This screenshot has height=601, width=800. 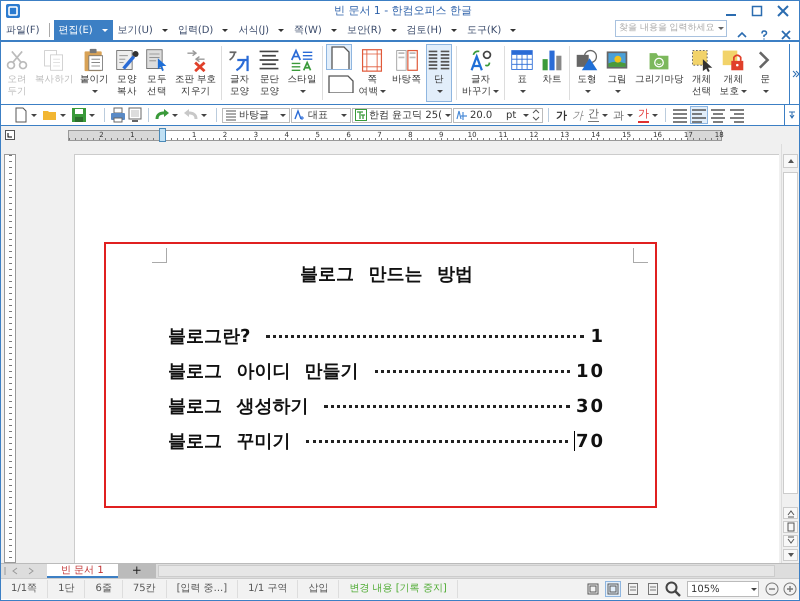 I want to click on next-page-icon, so click(x=790, y=541).